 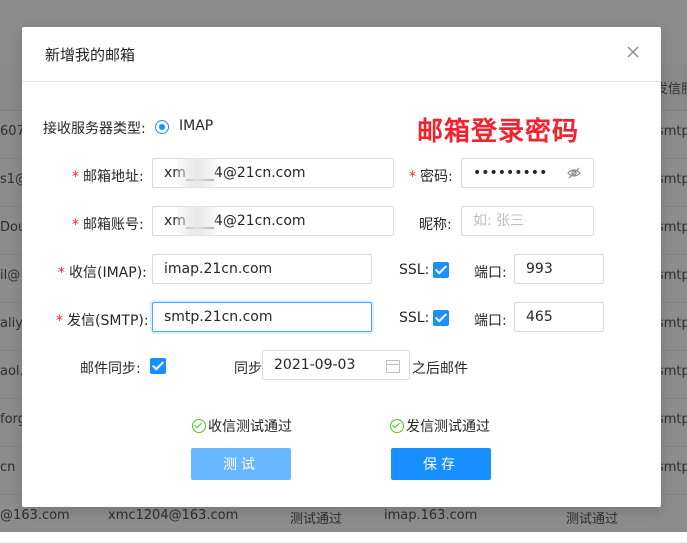 What do you see at coordinates (441, 270) in the screenshot?
I see `imap-ssl-checkbox` at bounding box center [441, 270].